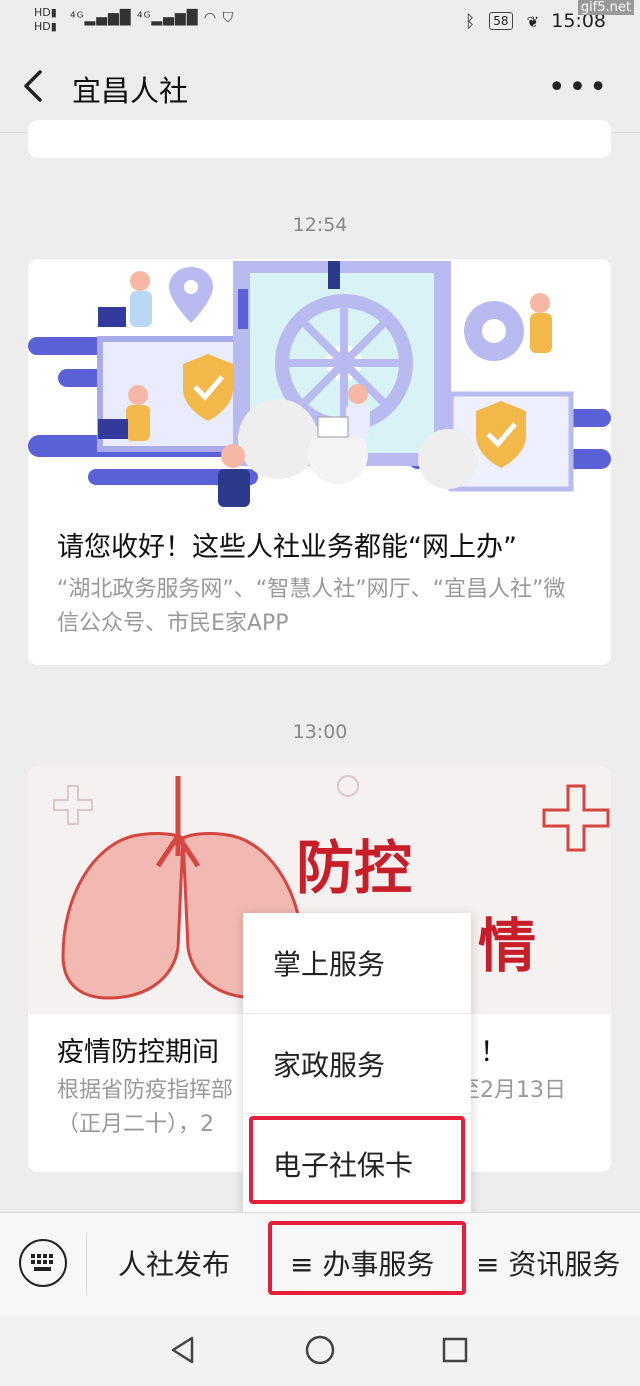 The height and width of the screenshot is (1386, 640). What do you see at coordinates (501, 21) in the screenshot?
I see `battery-indicator: 58` at bounding box center [501, 21].